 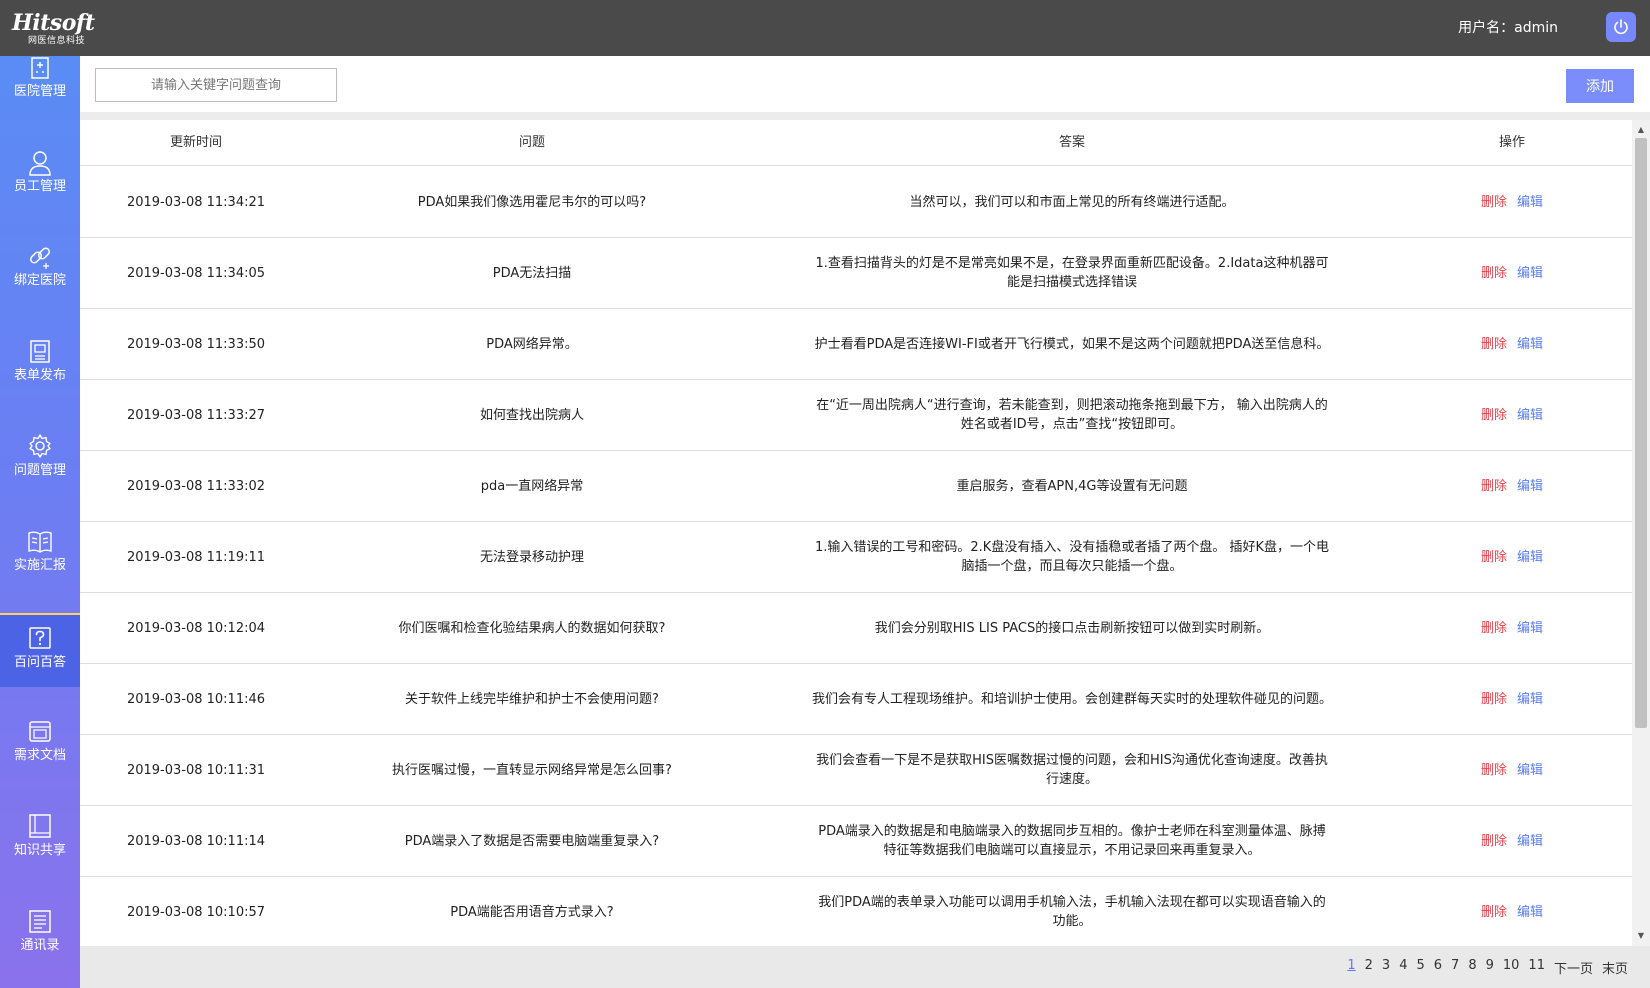 I want to click on search-input, so click(x=216, y=85).